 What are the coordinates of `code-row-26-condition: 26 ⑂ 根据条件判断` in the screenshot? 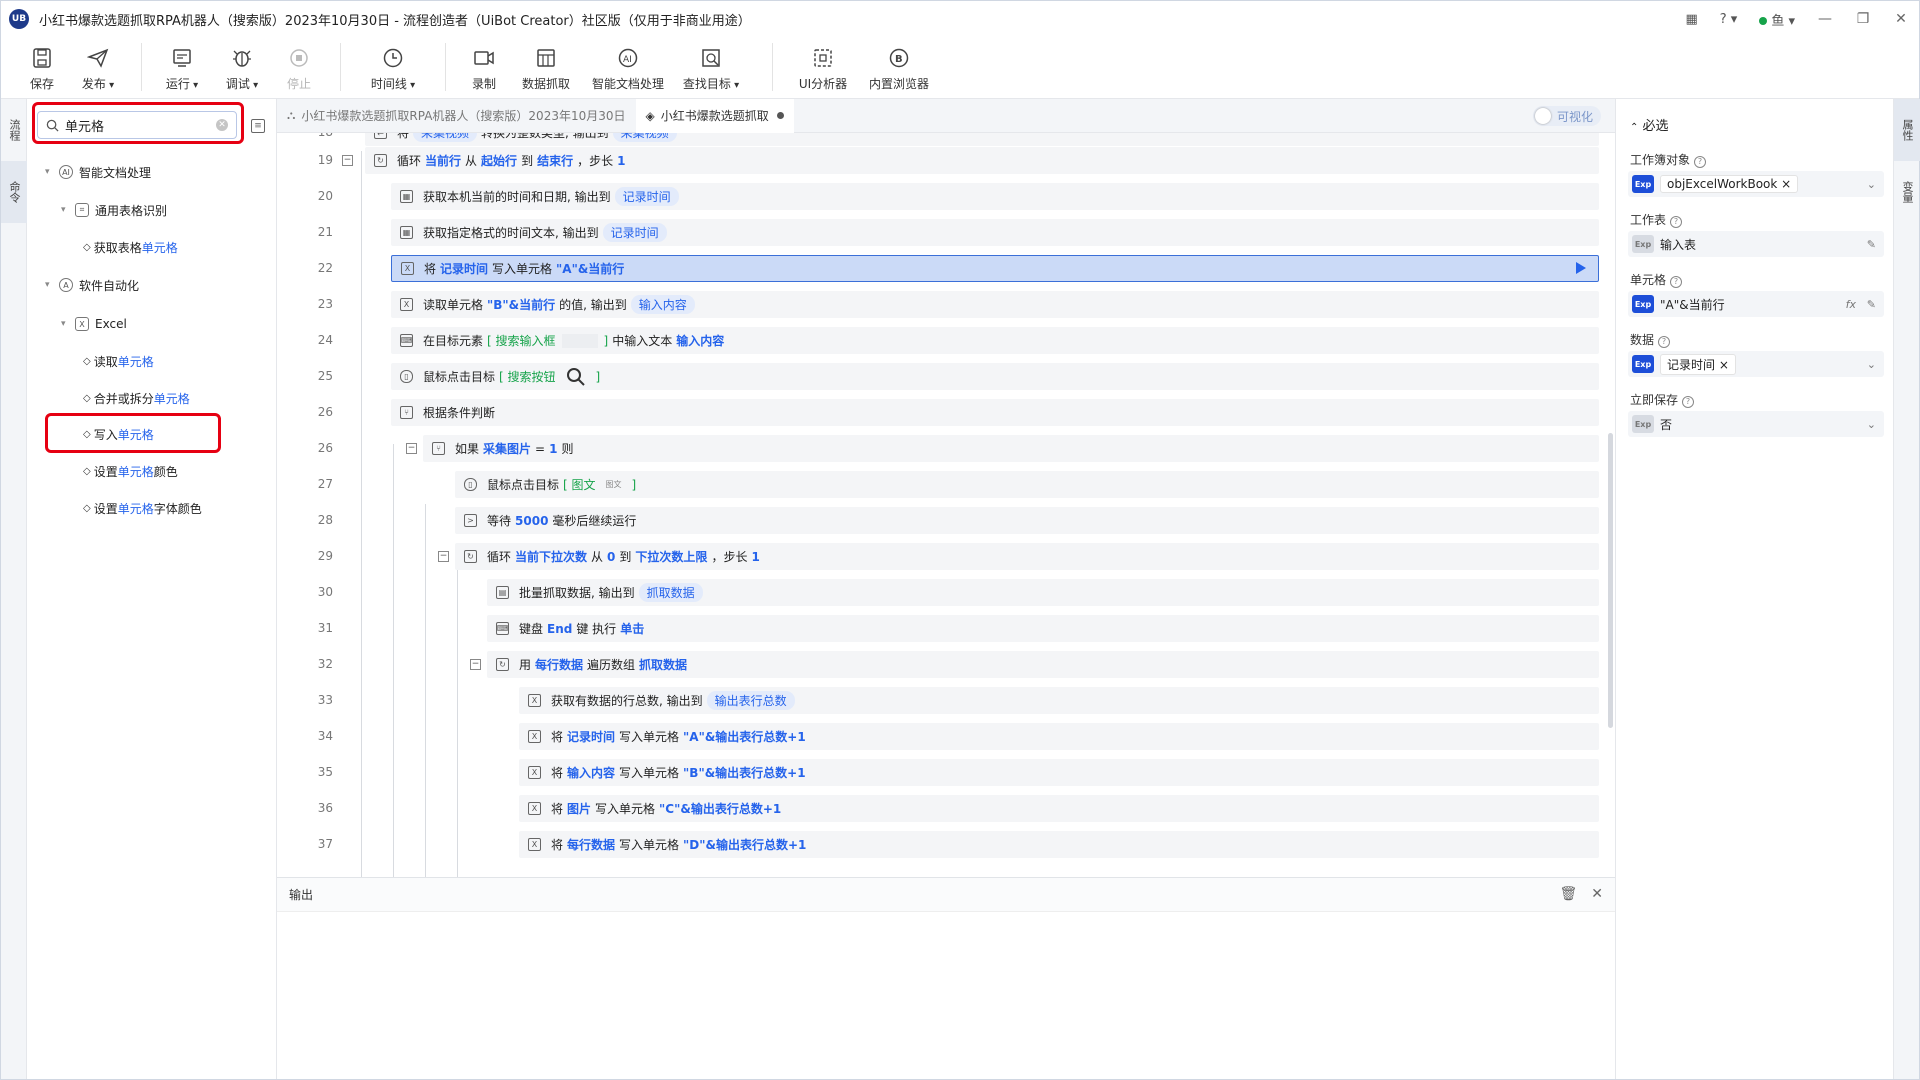 It's located at (942, 412).